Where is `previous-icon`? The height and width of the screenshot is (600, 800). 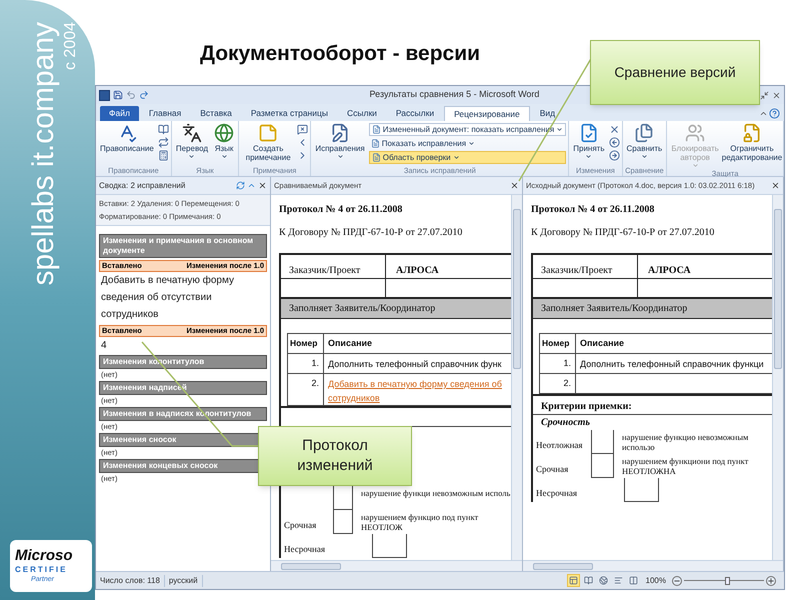
previous-icon is located at coordinates (614, 142).